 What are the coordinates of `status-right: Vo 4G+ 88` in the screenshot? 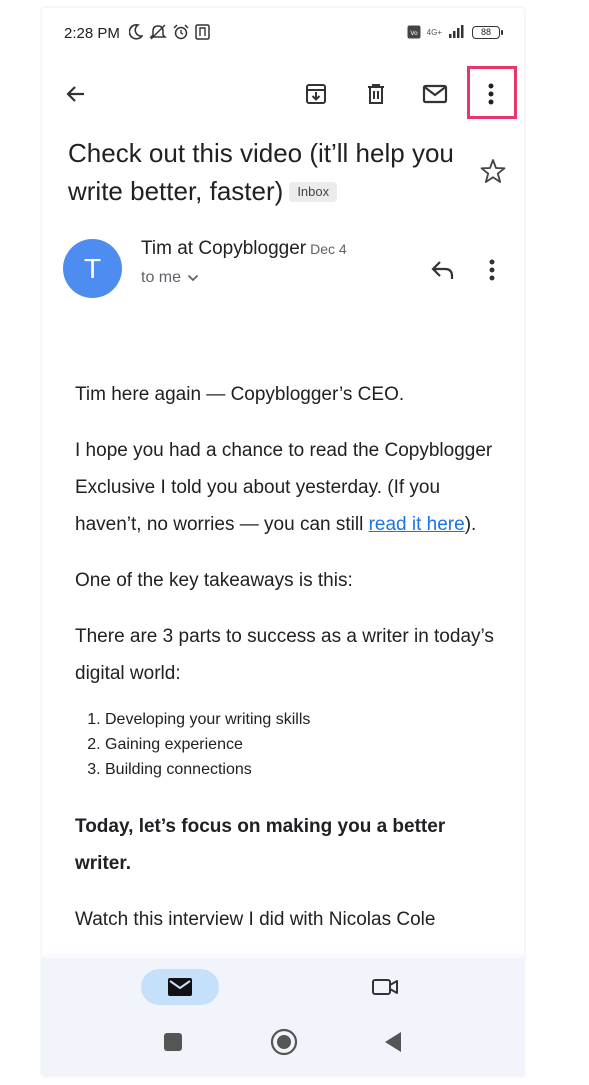 It's located at (455, 32).